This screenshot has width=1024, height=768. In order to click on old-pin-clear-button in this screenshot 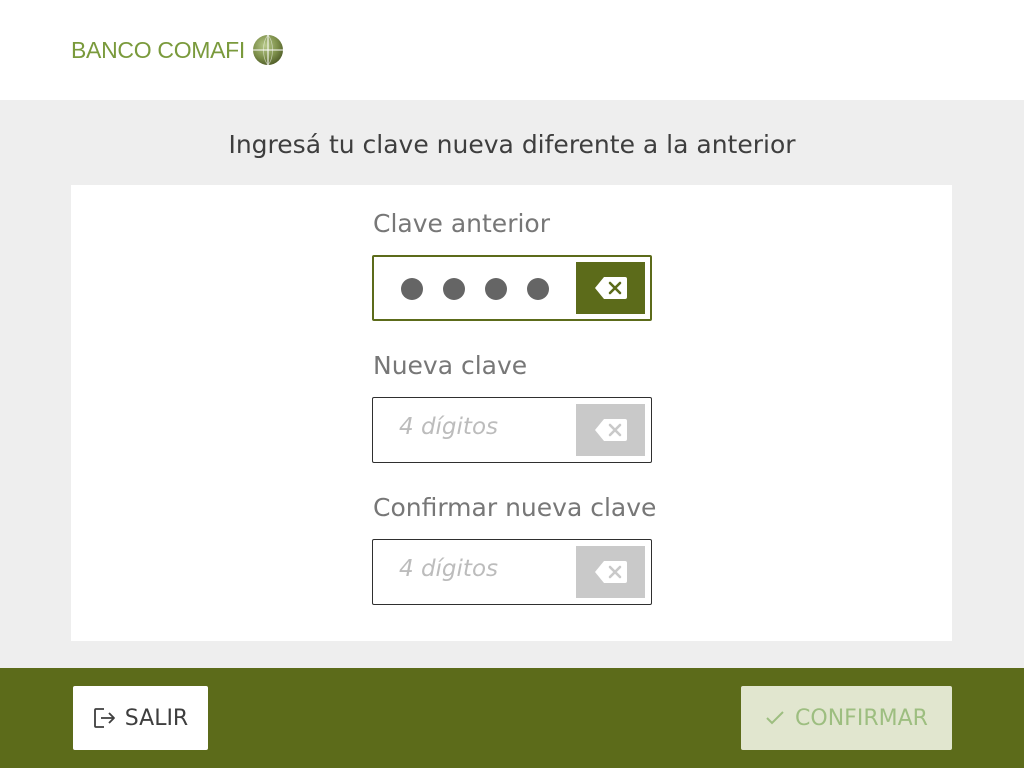, I will do `click(610, 288)`.